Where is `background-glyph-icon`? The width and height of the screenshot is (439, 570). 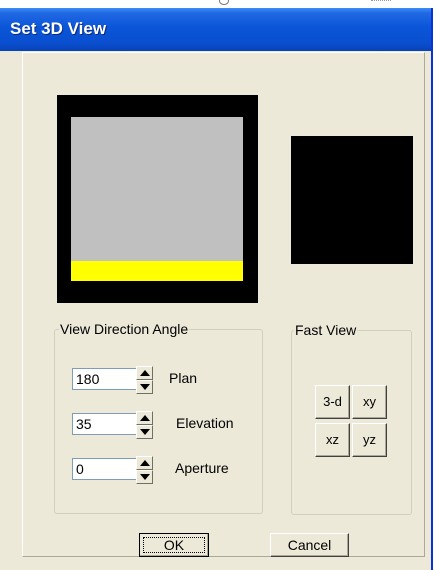 background-glyph-icon is located at coordinates (224, 2).